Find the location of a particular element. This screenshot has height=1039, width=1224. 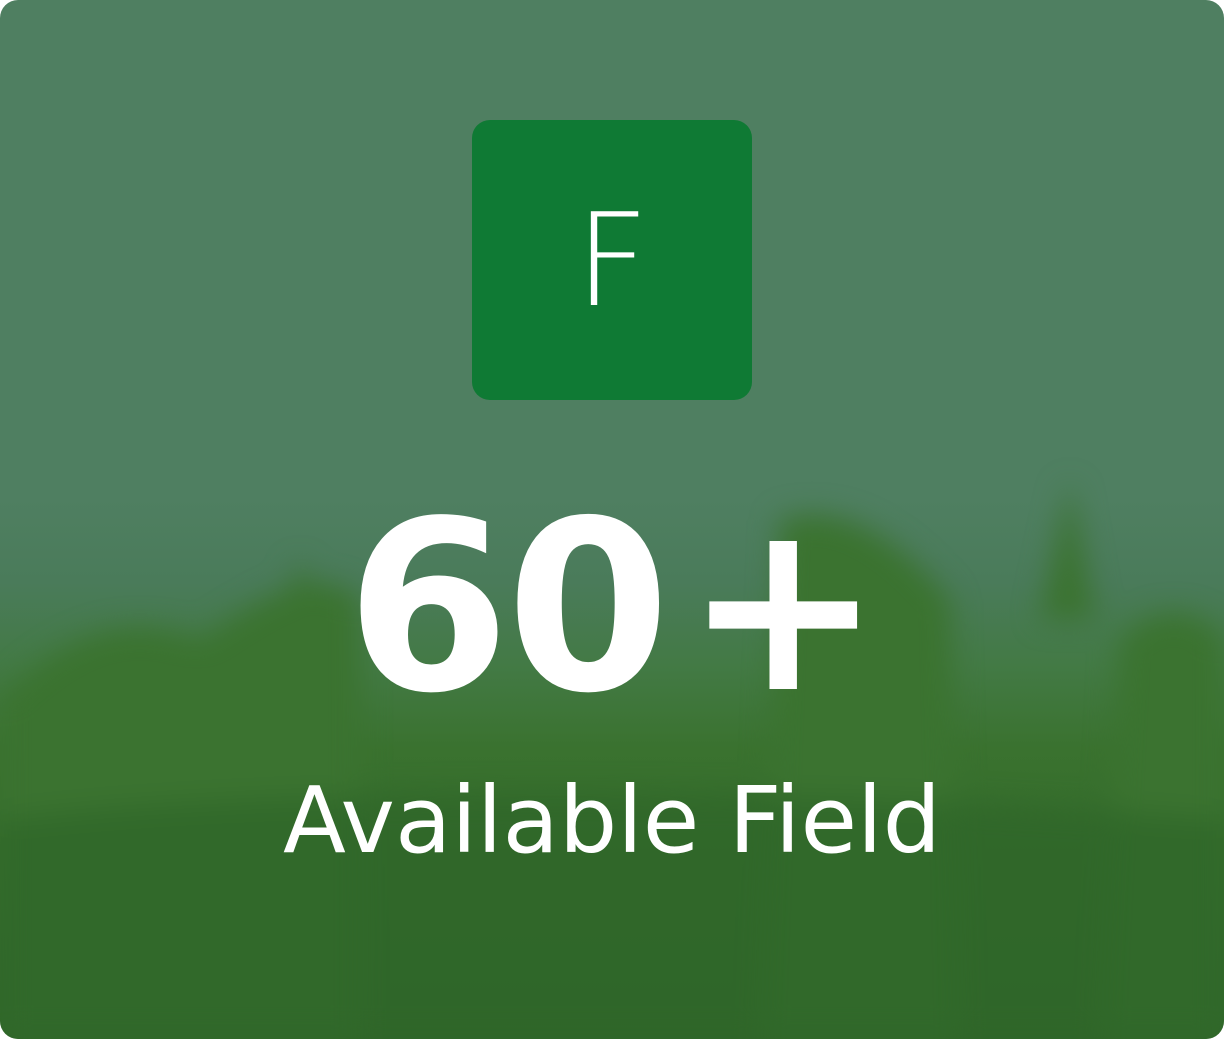

stat-caption: Available Field is located at coordinates (611, 820).